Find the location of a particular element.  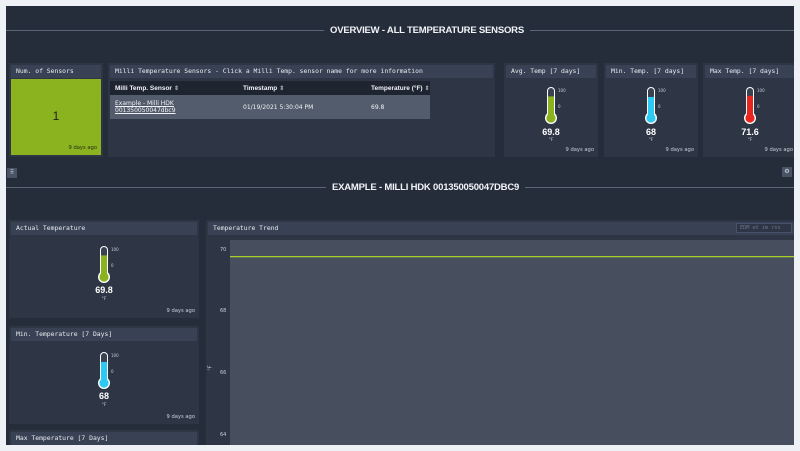

num-sensors-tile: 1 9 days ago is located at coordinates (56, 117).